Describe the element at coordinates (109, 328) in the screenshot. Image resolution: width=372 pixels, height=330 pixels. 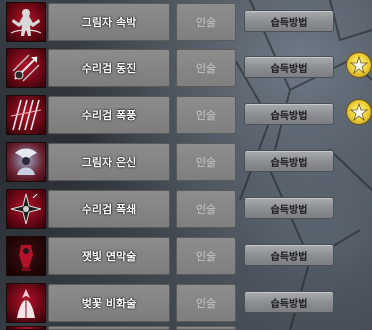
I see `partial-skill-name` at that location.